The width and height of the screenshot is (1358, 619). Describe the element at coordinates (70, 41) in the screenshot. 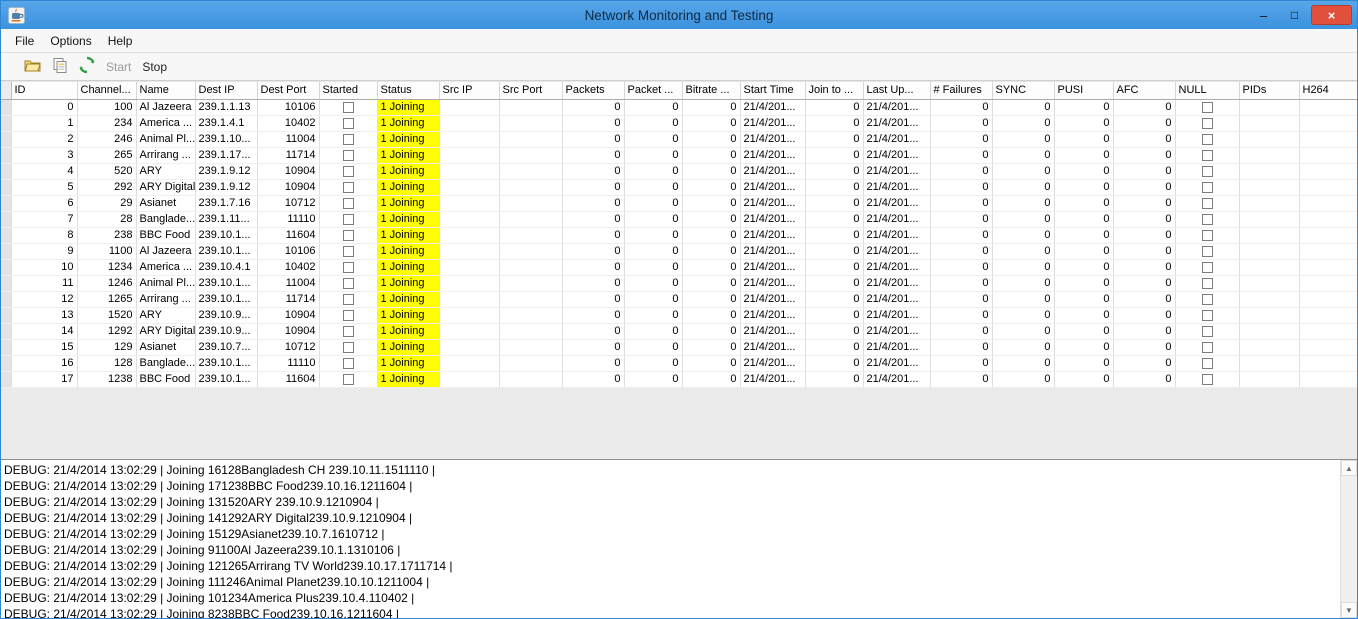

I see `menu-item-options: Options` at that location.